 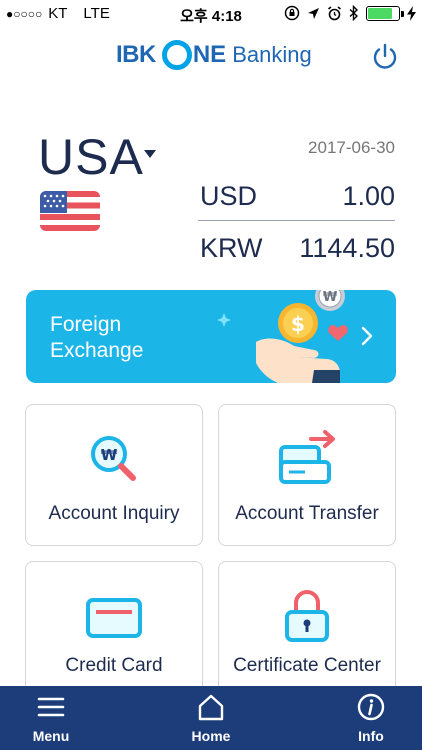 What do you see at coordinates (307, 457) in the screenshot?
I see `transfer-card-icon` at bounding box center [307, 457].